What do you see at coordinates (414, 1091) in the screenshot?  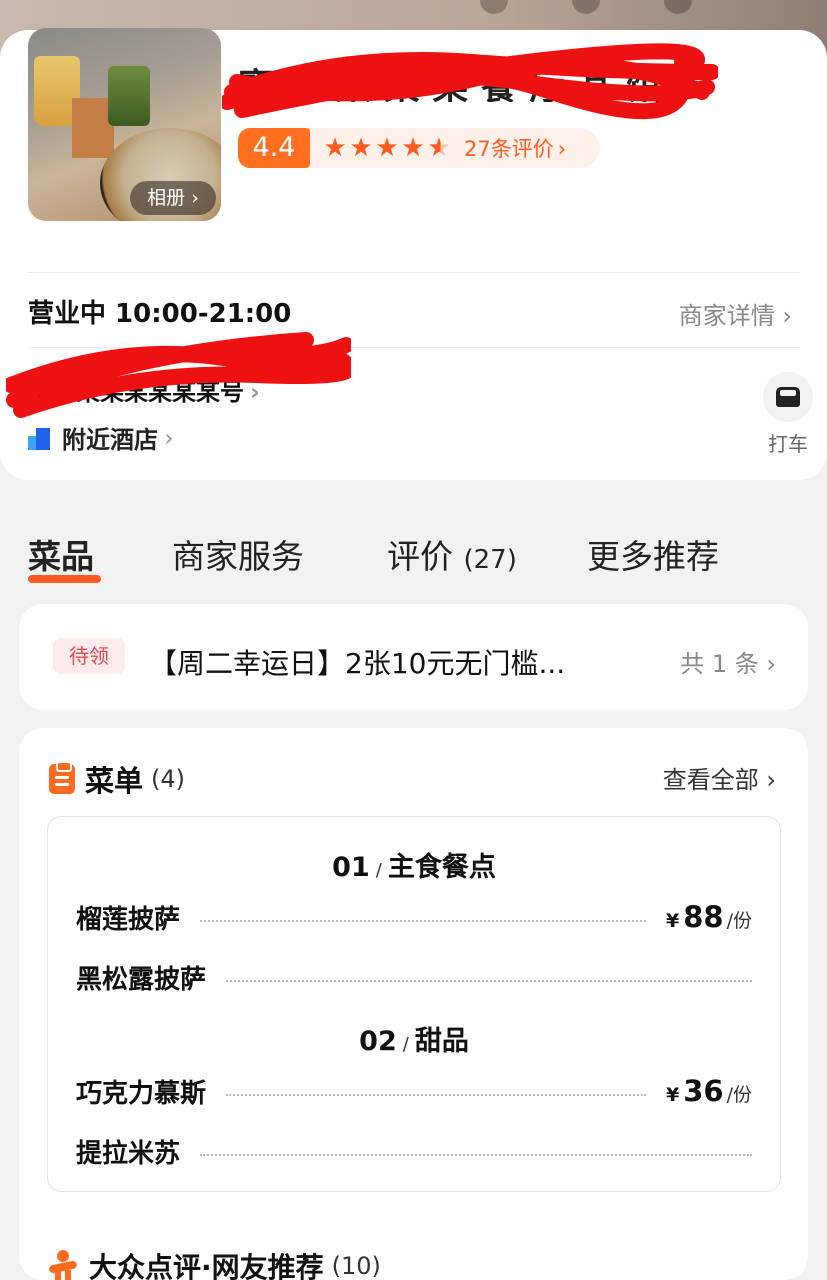 I see `dish-row: 巧克力慕斯 ¥36/份` at bounding box center [414, 1091].